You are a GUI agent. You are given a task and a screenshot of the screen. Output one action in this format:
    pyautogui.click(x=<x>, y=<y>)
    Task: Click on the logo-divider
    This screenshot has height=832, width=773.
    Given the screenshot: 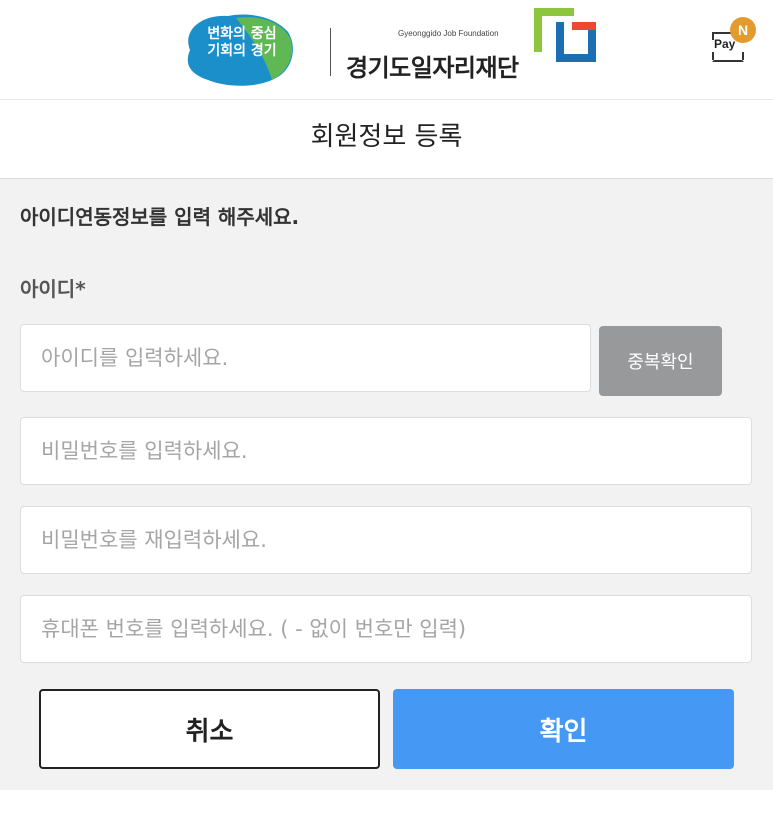 What is the action you would take?
    pyautogui.click(x=330, y=52)
    